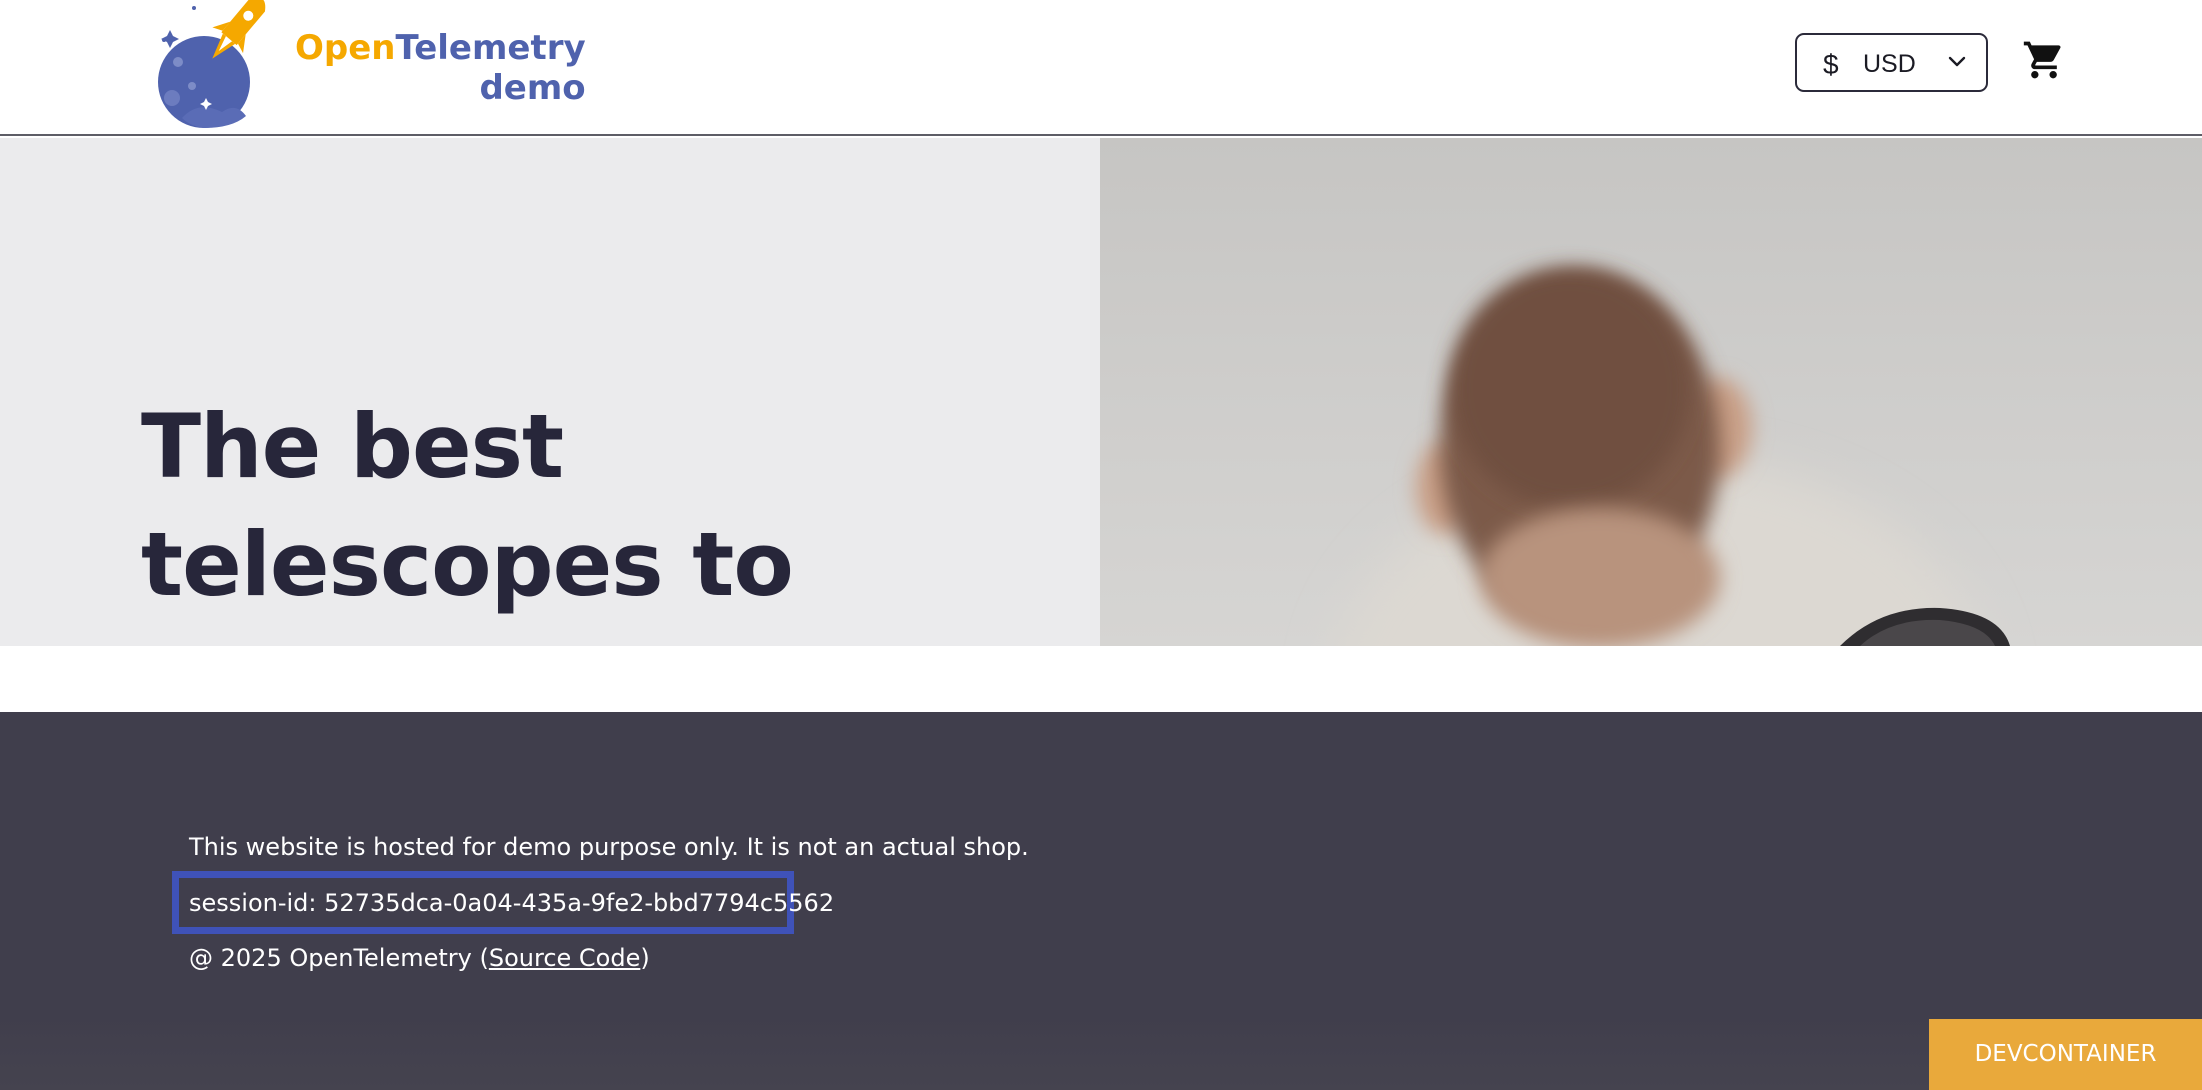 The image size is (2202, 1090). I want to click on person-with-telescope-photo, so click(1673, 457).